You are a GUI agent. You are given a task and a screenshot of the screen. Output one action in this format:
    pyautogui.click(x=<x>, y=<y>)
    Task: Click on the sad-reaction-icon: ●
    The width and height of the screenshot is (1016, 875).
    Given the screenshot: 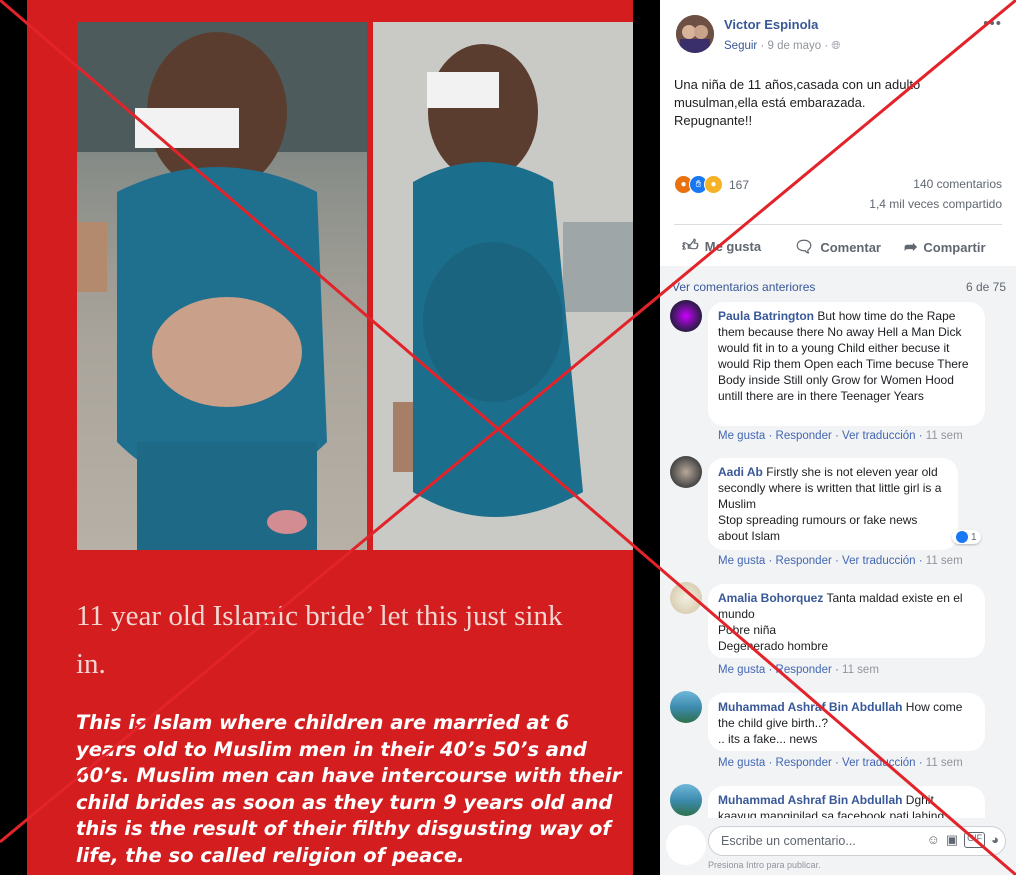 What is the action you would take?
    pyautogui.click(x=713, y=184)
    